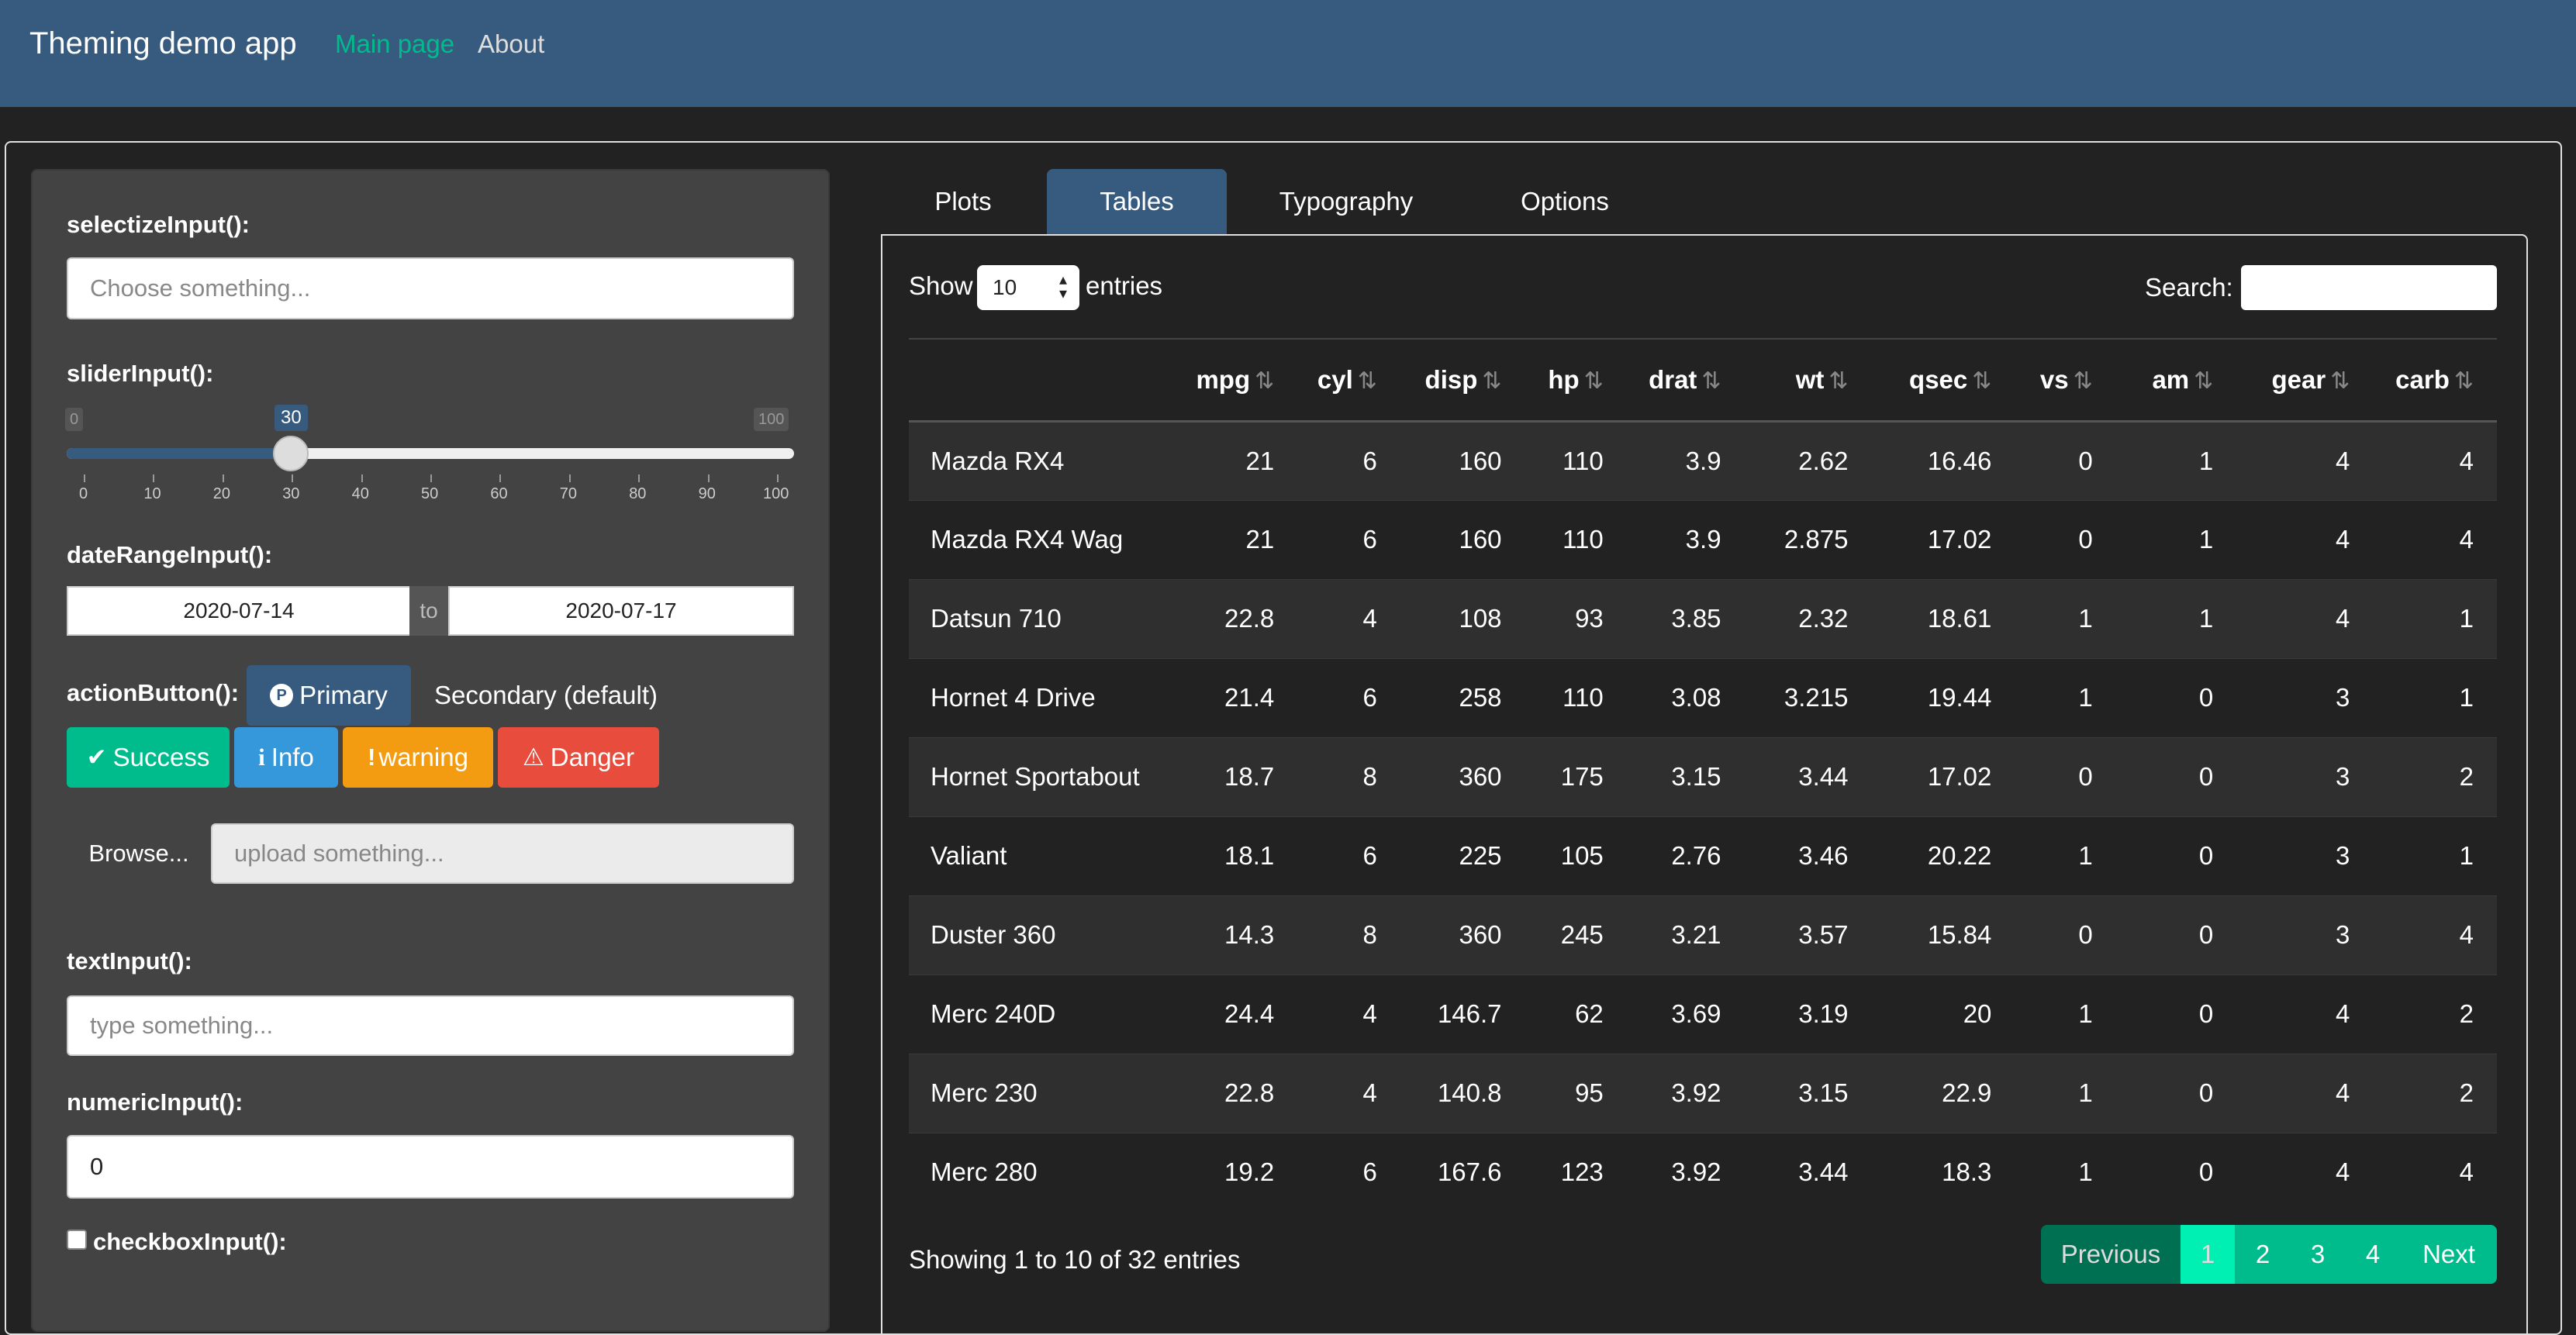 The image size is (2576, 1335). Describe the element at coordinates (1005, 287) in the screenshot. I see `page-length-value: 10` at that location.